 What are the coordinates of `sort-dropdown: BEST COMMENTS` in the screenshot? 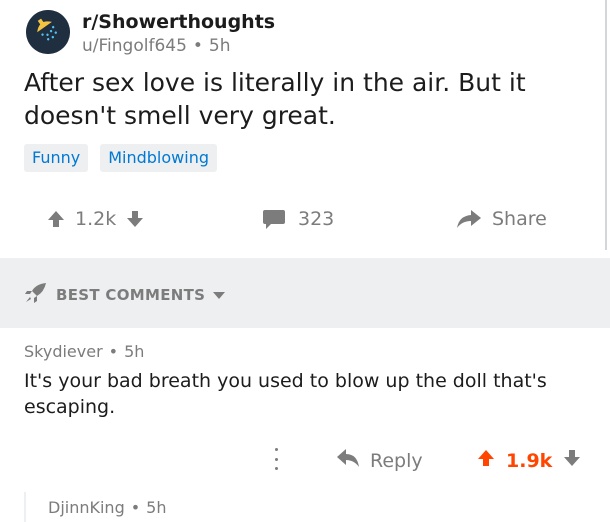 It's located at (125, 295).